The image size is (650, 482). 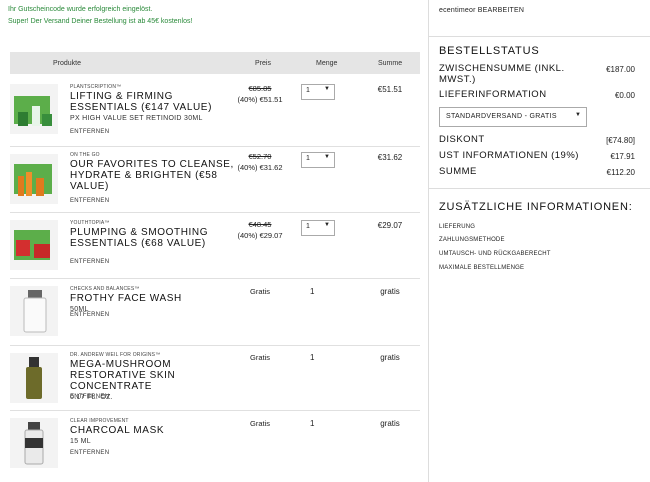 I want to click on shipping-method-value: STANDARDVERSAND - GRATIS, so click(x=501, y=116).